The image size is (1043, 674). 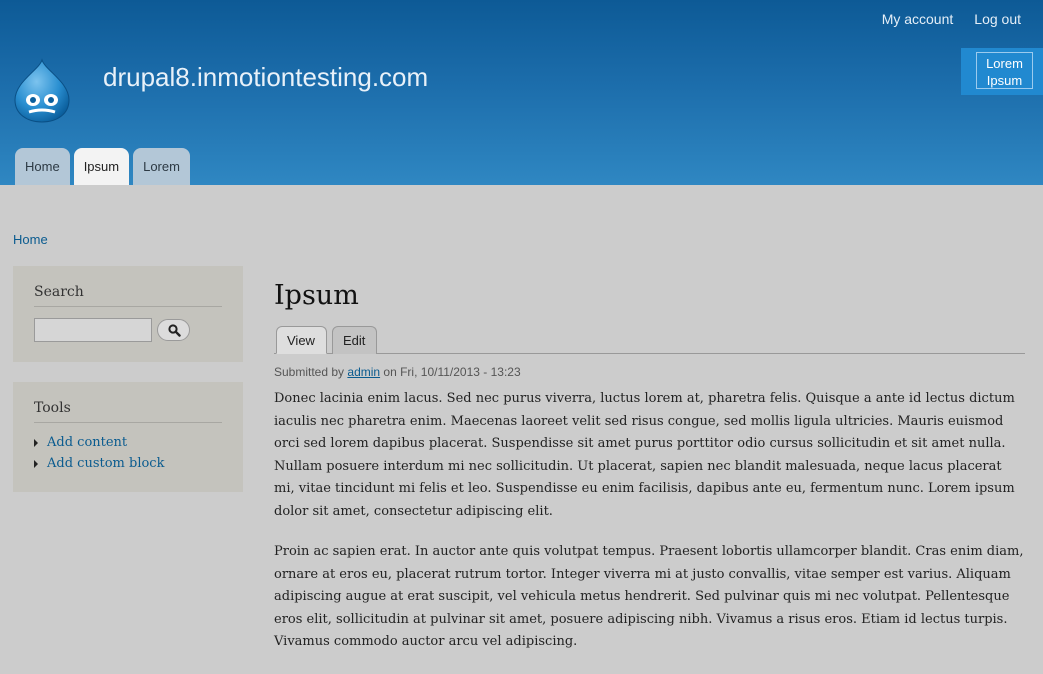 What do you see at coordinates (42, 166) in the screenshot?
I see `main-menu-tab-home: Home` at bounding box center [42, 166].